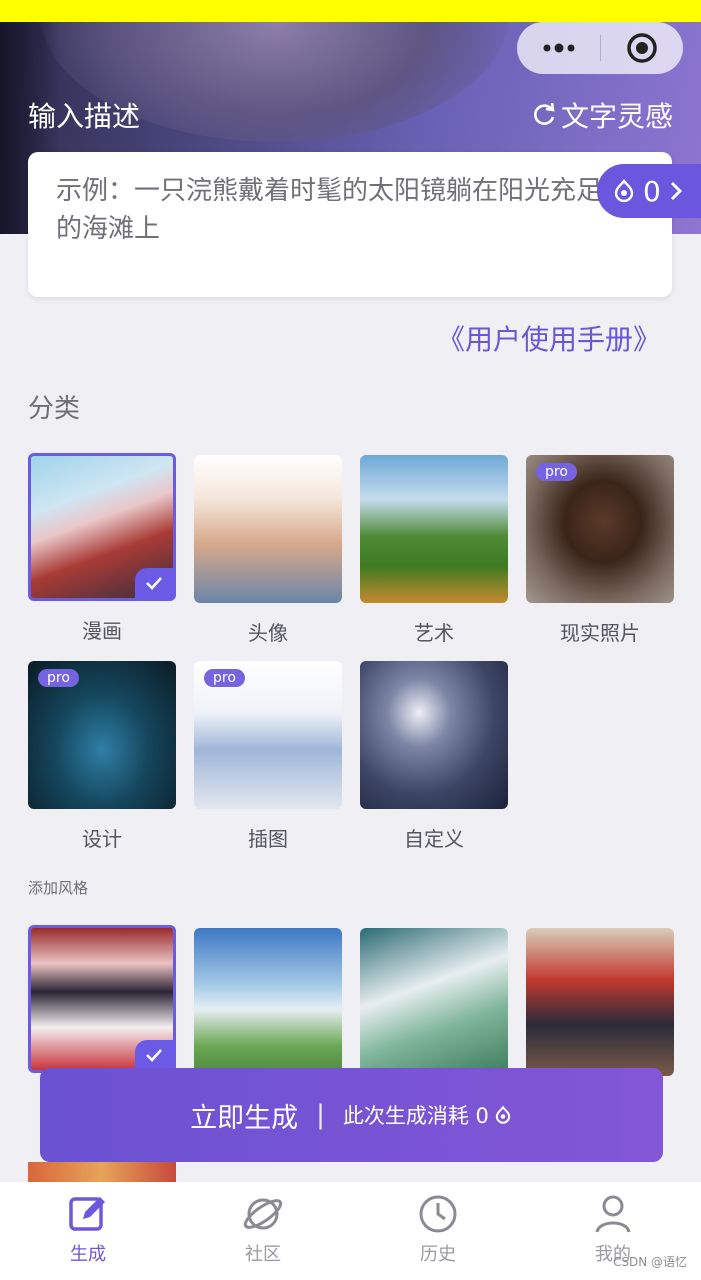 The width and height of the screenshot is (701, 1280). Describe the element at coordinates (652, 191) in the screenshot. I see `credit-count: 0` at that location.